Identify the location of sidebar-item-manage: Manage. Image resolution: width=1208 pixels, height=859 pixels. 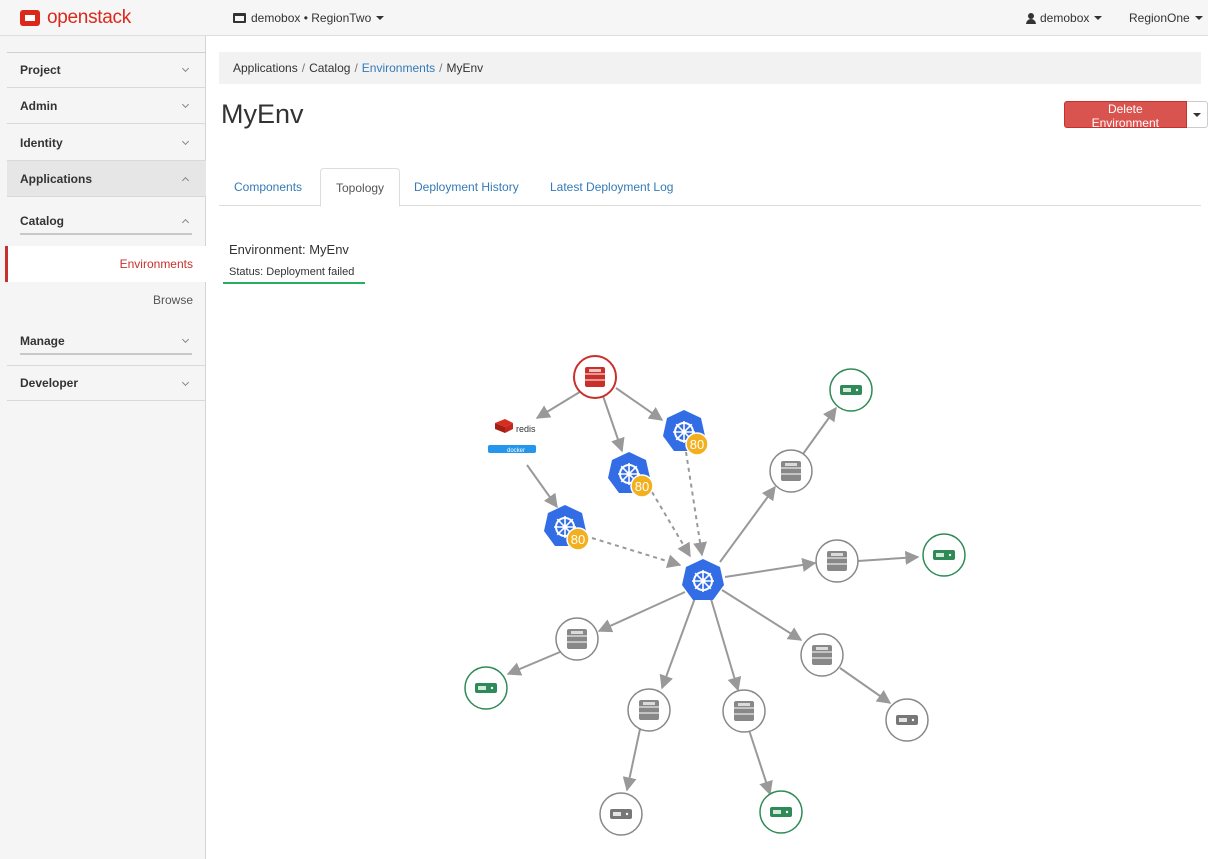
(106, 341).